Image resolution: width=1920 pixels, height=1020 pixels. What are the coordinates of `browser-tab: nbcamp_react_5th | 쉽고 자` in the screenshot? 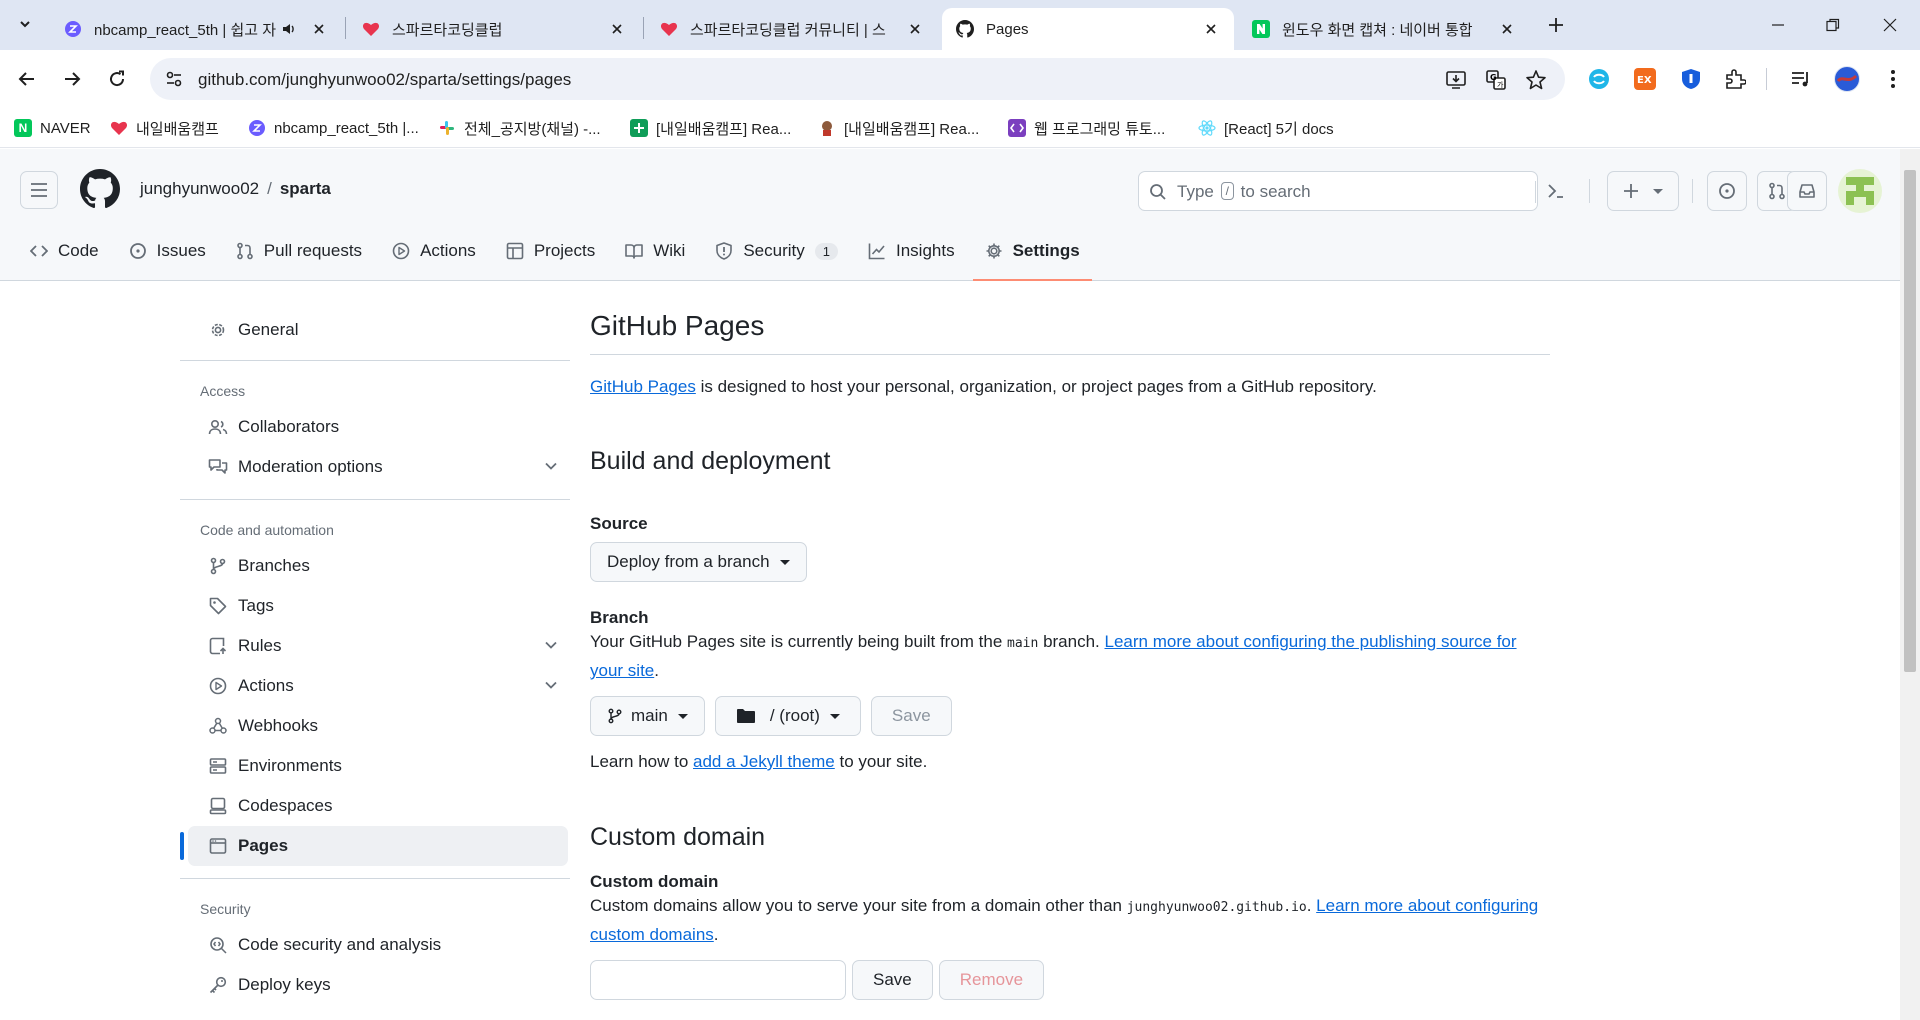 It's located at (196, 29).